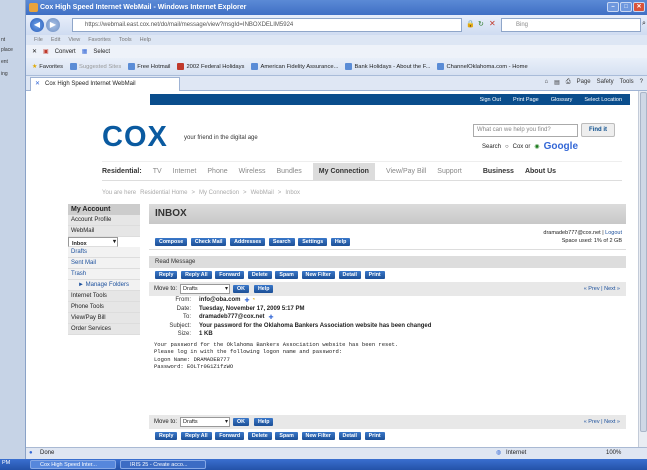  What do you see at coordinates (65, 52) in the screenshot?
I see `convert-button: Convert` at bounding box center [65, 52].